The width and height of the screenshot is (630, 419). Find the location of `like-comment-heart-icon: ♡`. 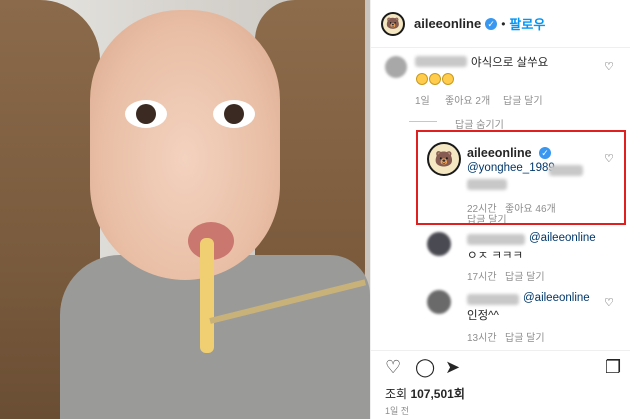

like-comment-heart-icon: ♡ is located at coordinates (609, 66).